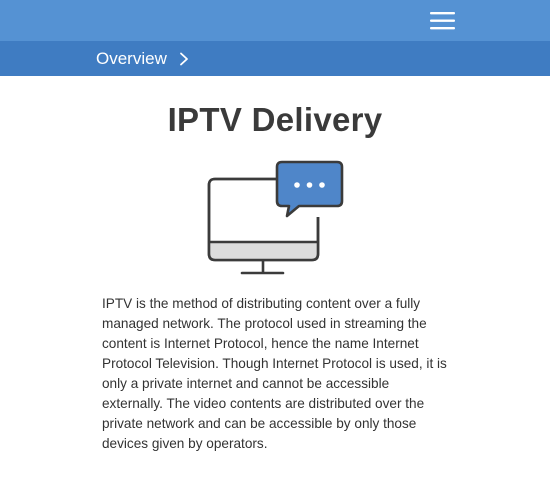 This screenshot has width=550, height=480. I want to click on breadcrumb: Overview, so click(142, 58).